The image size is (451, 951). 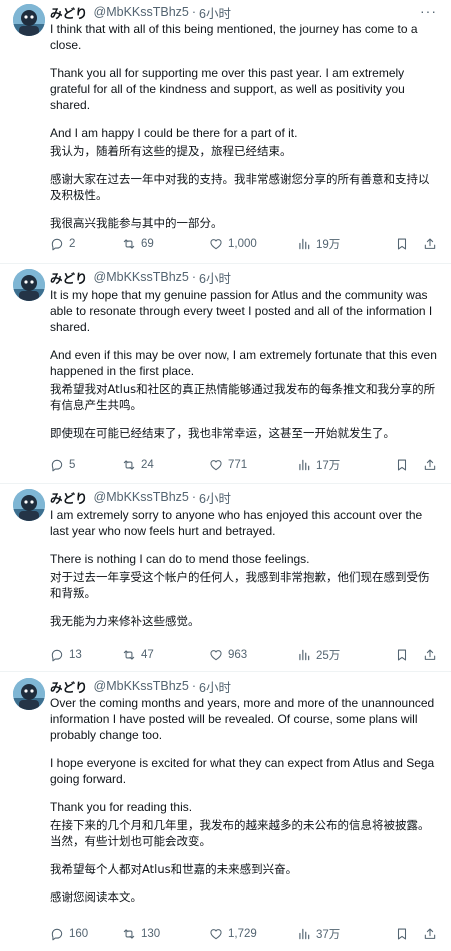 I want to click on reply-button: 2, so click(x=86, y=244).